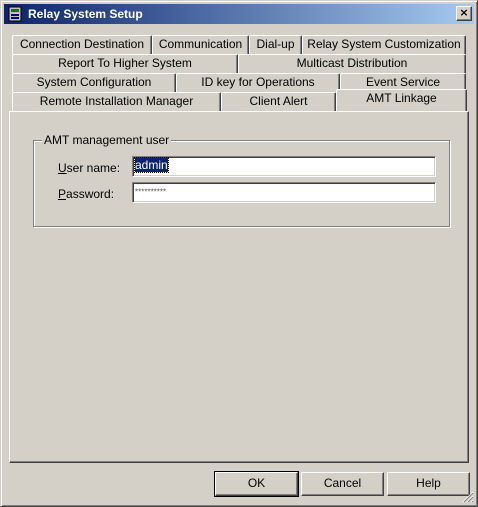  I want to click on tab-multicast-distribution: Multicast Distribution, so click(352, 63).